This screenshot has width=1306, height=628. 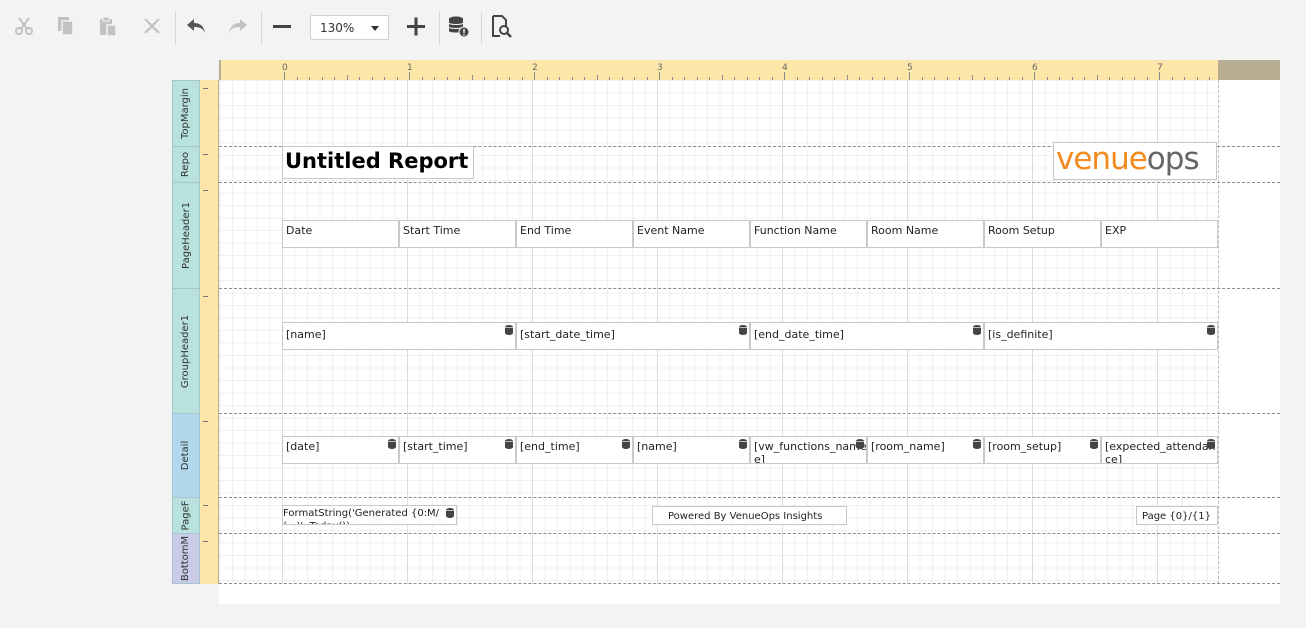 I want to click on report-title-label: Untitled Report, so click(x=378, y=162).